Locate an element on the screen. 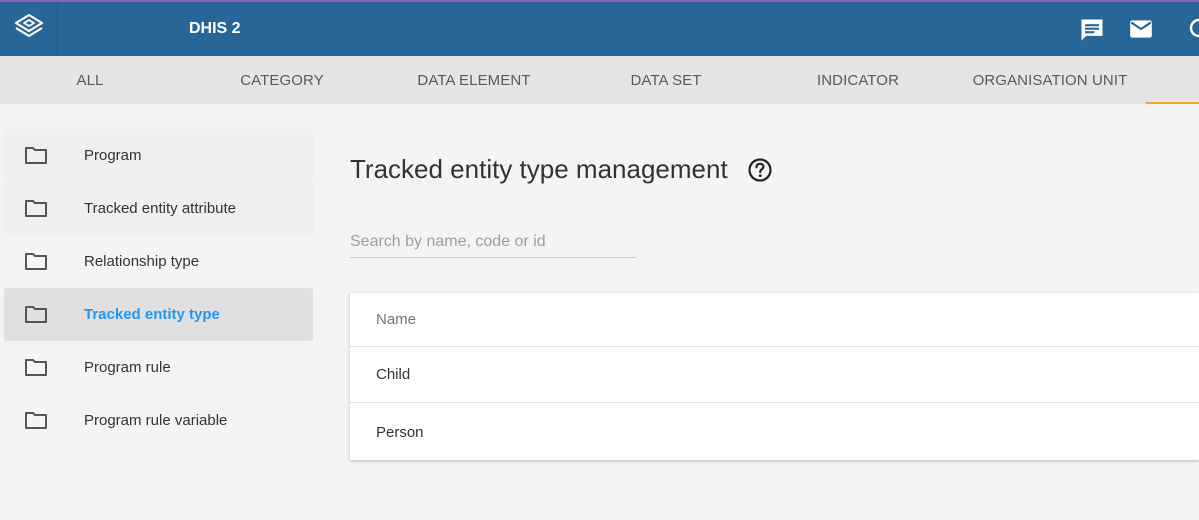 This screenshot has width=1199, height=520. sidebar-item-program-rule: Program rule is located at coordinates (158, 367).